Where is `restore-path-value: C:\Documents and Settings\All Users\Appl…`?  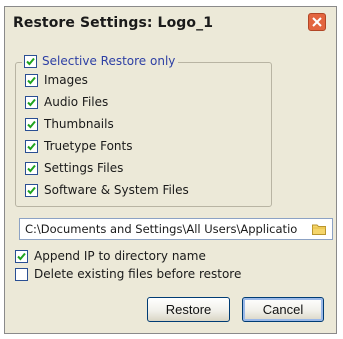 restore-path-value: C:\Documents and Settings\All Users\Appl… is located at coordinates (161, 229).